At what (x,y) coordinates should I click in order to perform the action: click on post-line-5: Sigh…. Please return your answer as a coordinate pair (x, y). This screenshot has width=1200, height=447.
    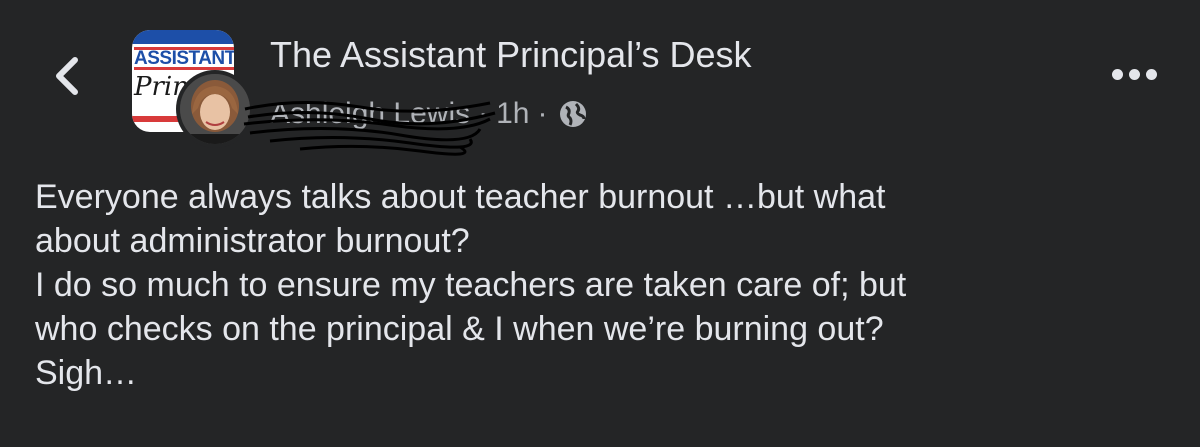
    Looking at the image, I should click on (86, 373).